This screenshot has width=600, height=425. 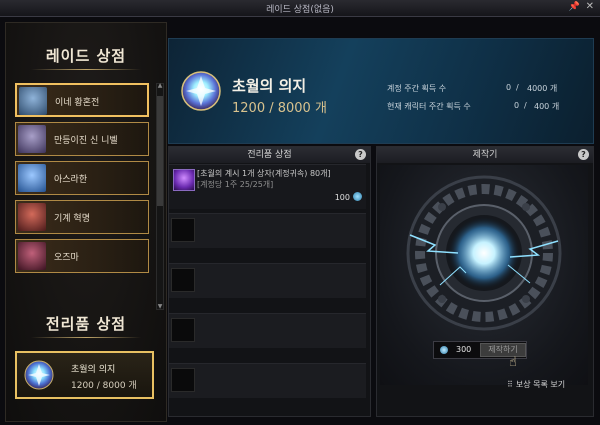 I want to click on account-weekly-sep: /, so click(x=517, y=87).